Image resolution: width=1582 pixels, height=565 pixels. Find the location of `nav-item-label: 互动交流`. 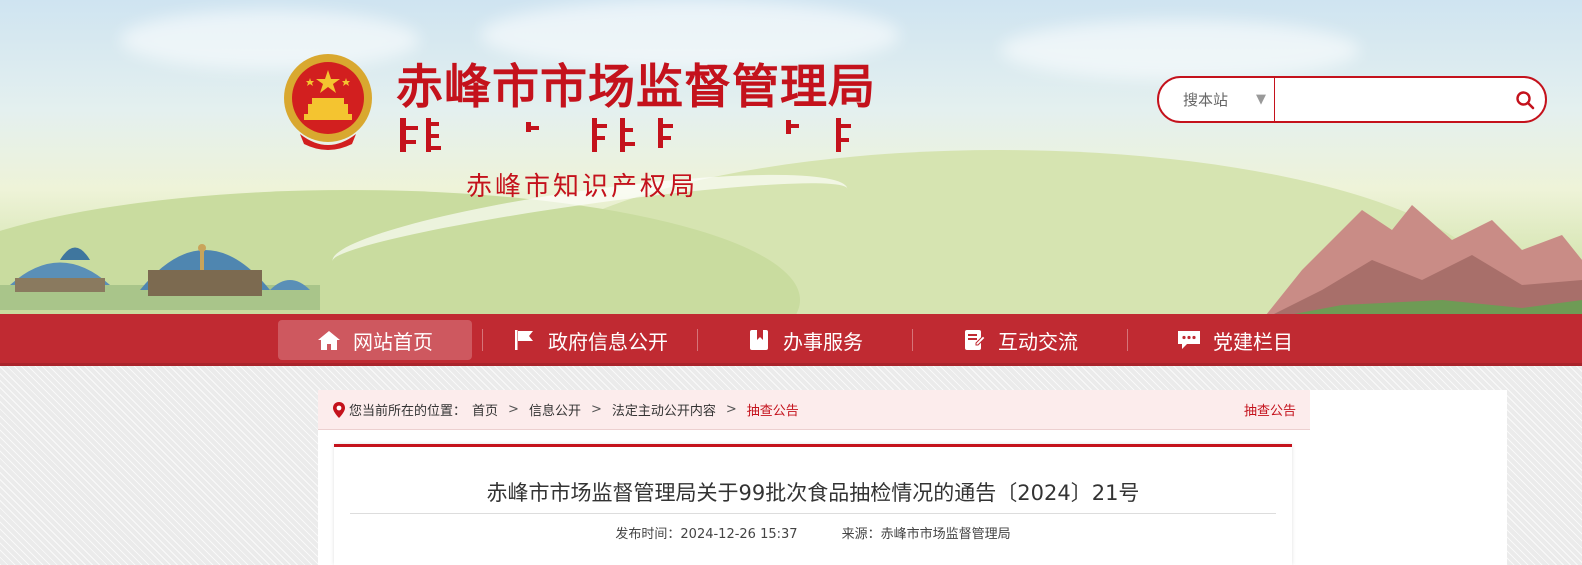

nav-item-label: 互动交流 is located at coordinates (1038, 341).